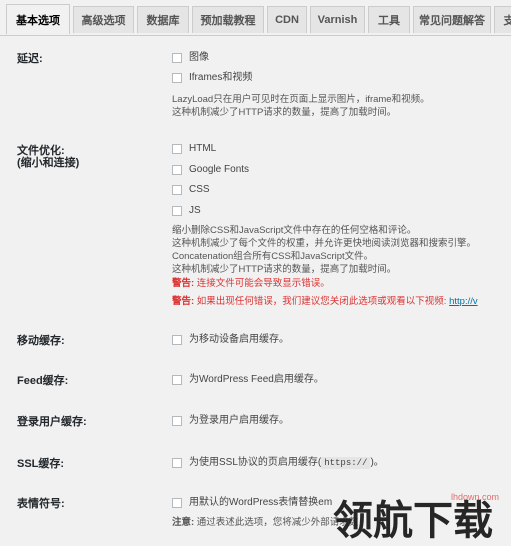 The height and width of the screenshot is (546, 511). What do you see at coordinates (177, 170) in the screenshot?
I see `google-fonts-checkbox` at bounding box center [177, 170].